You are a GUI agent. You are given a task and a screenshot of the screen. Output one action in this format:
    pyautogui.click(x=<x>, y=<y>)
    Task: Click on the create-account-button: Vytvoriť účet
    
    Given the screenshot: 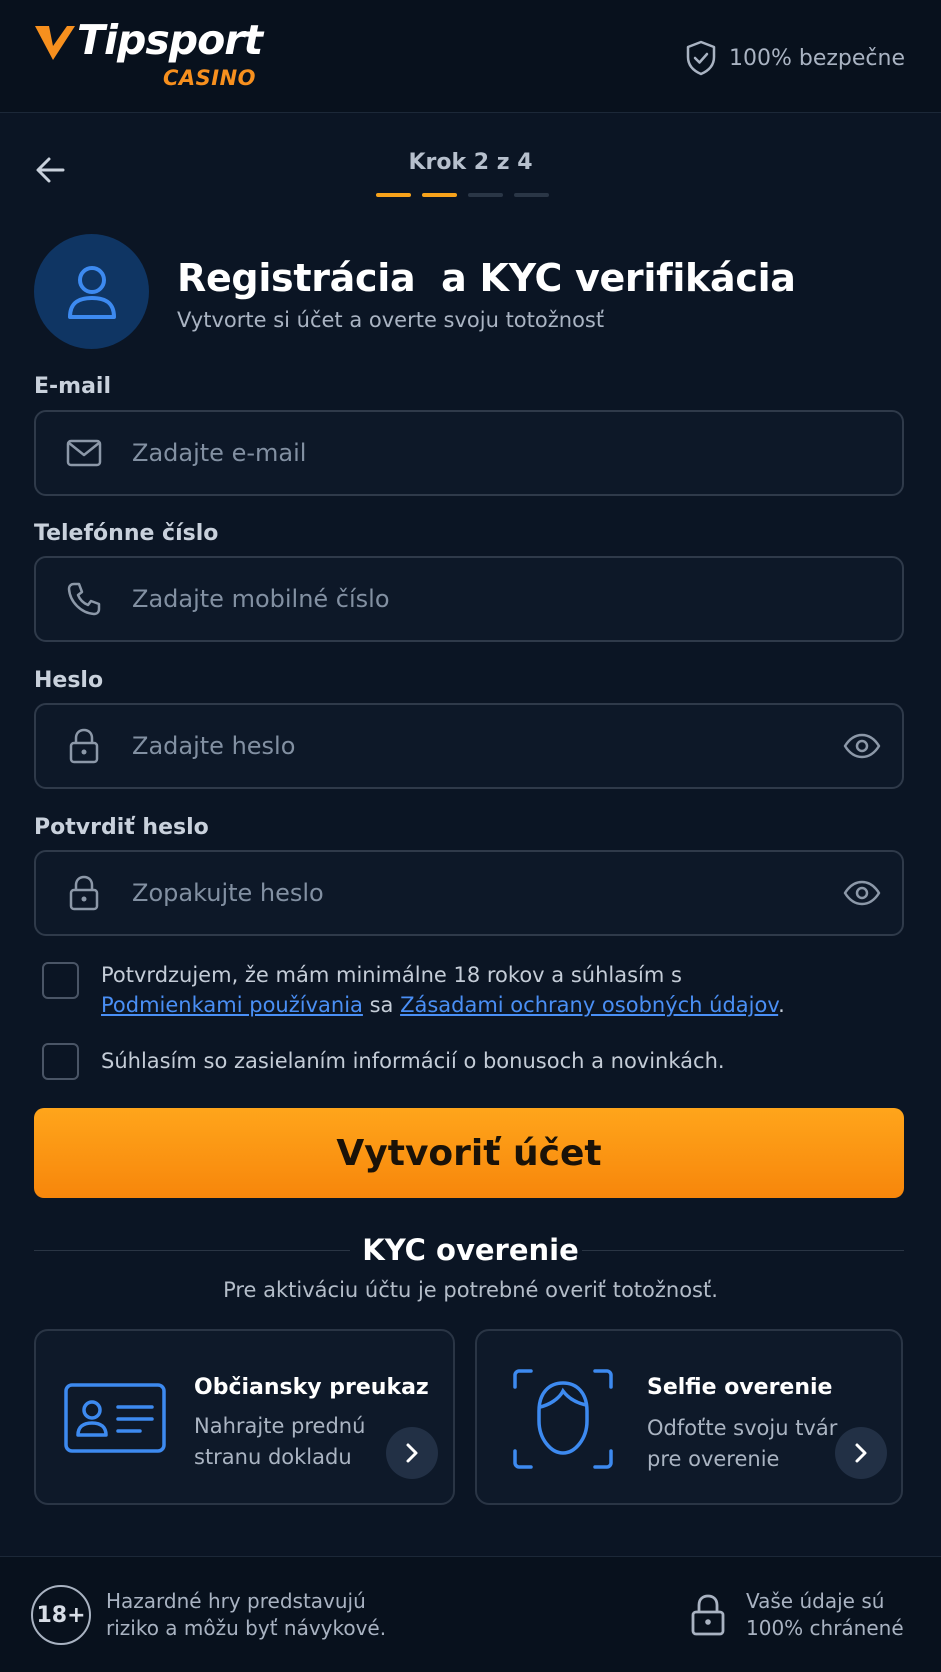 What is the action you would take?
    pyautogui.click(x=469, y=1153)
    